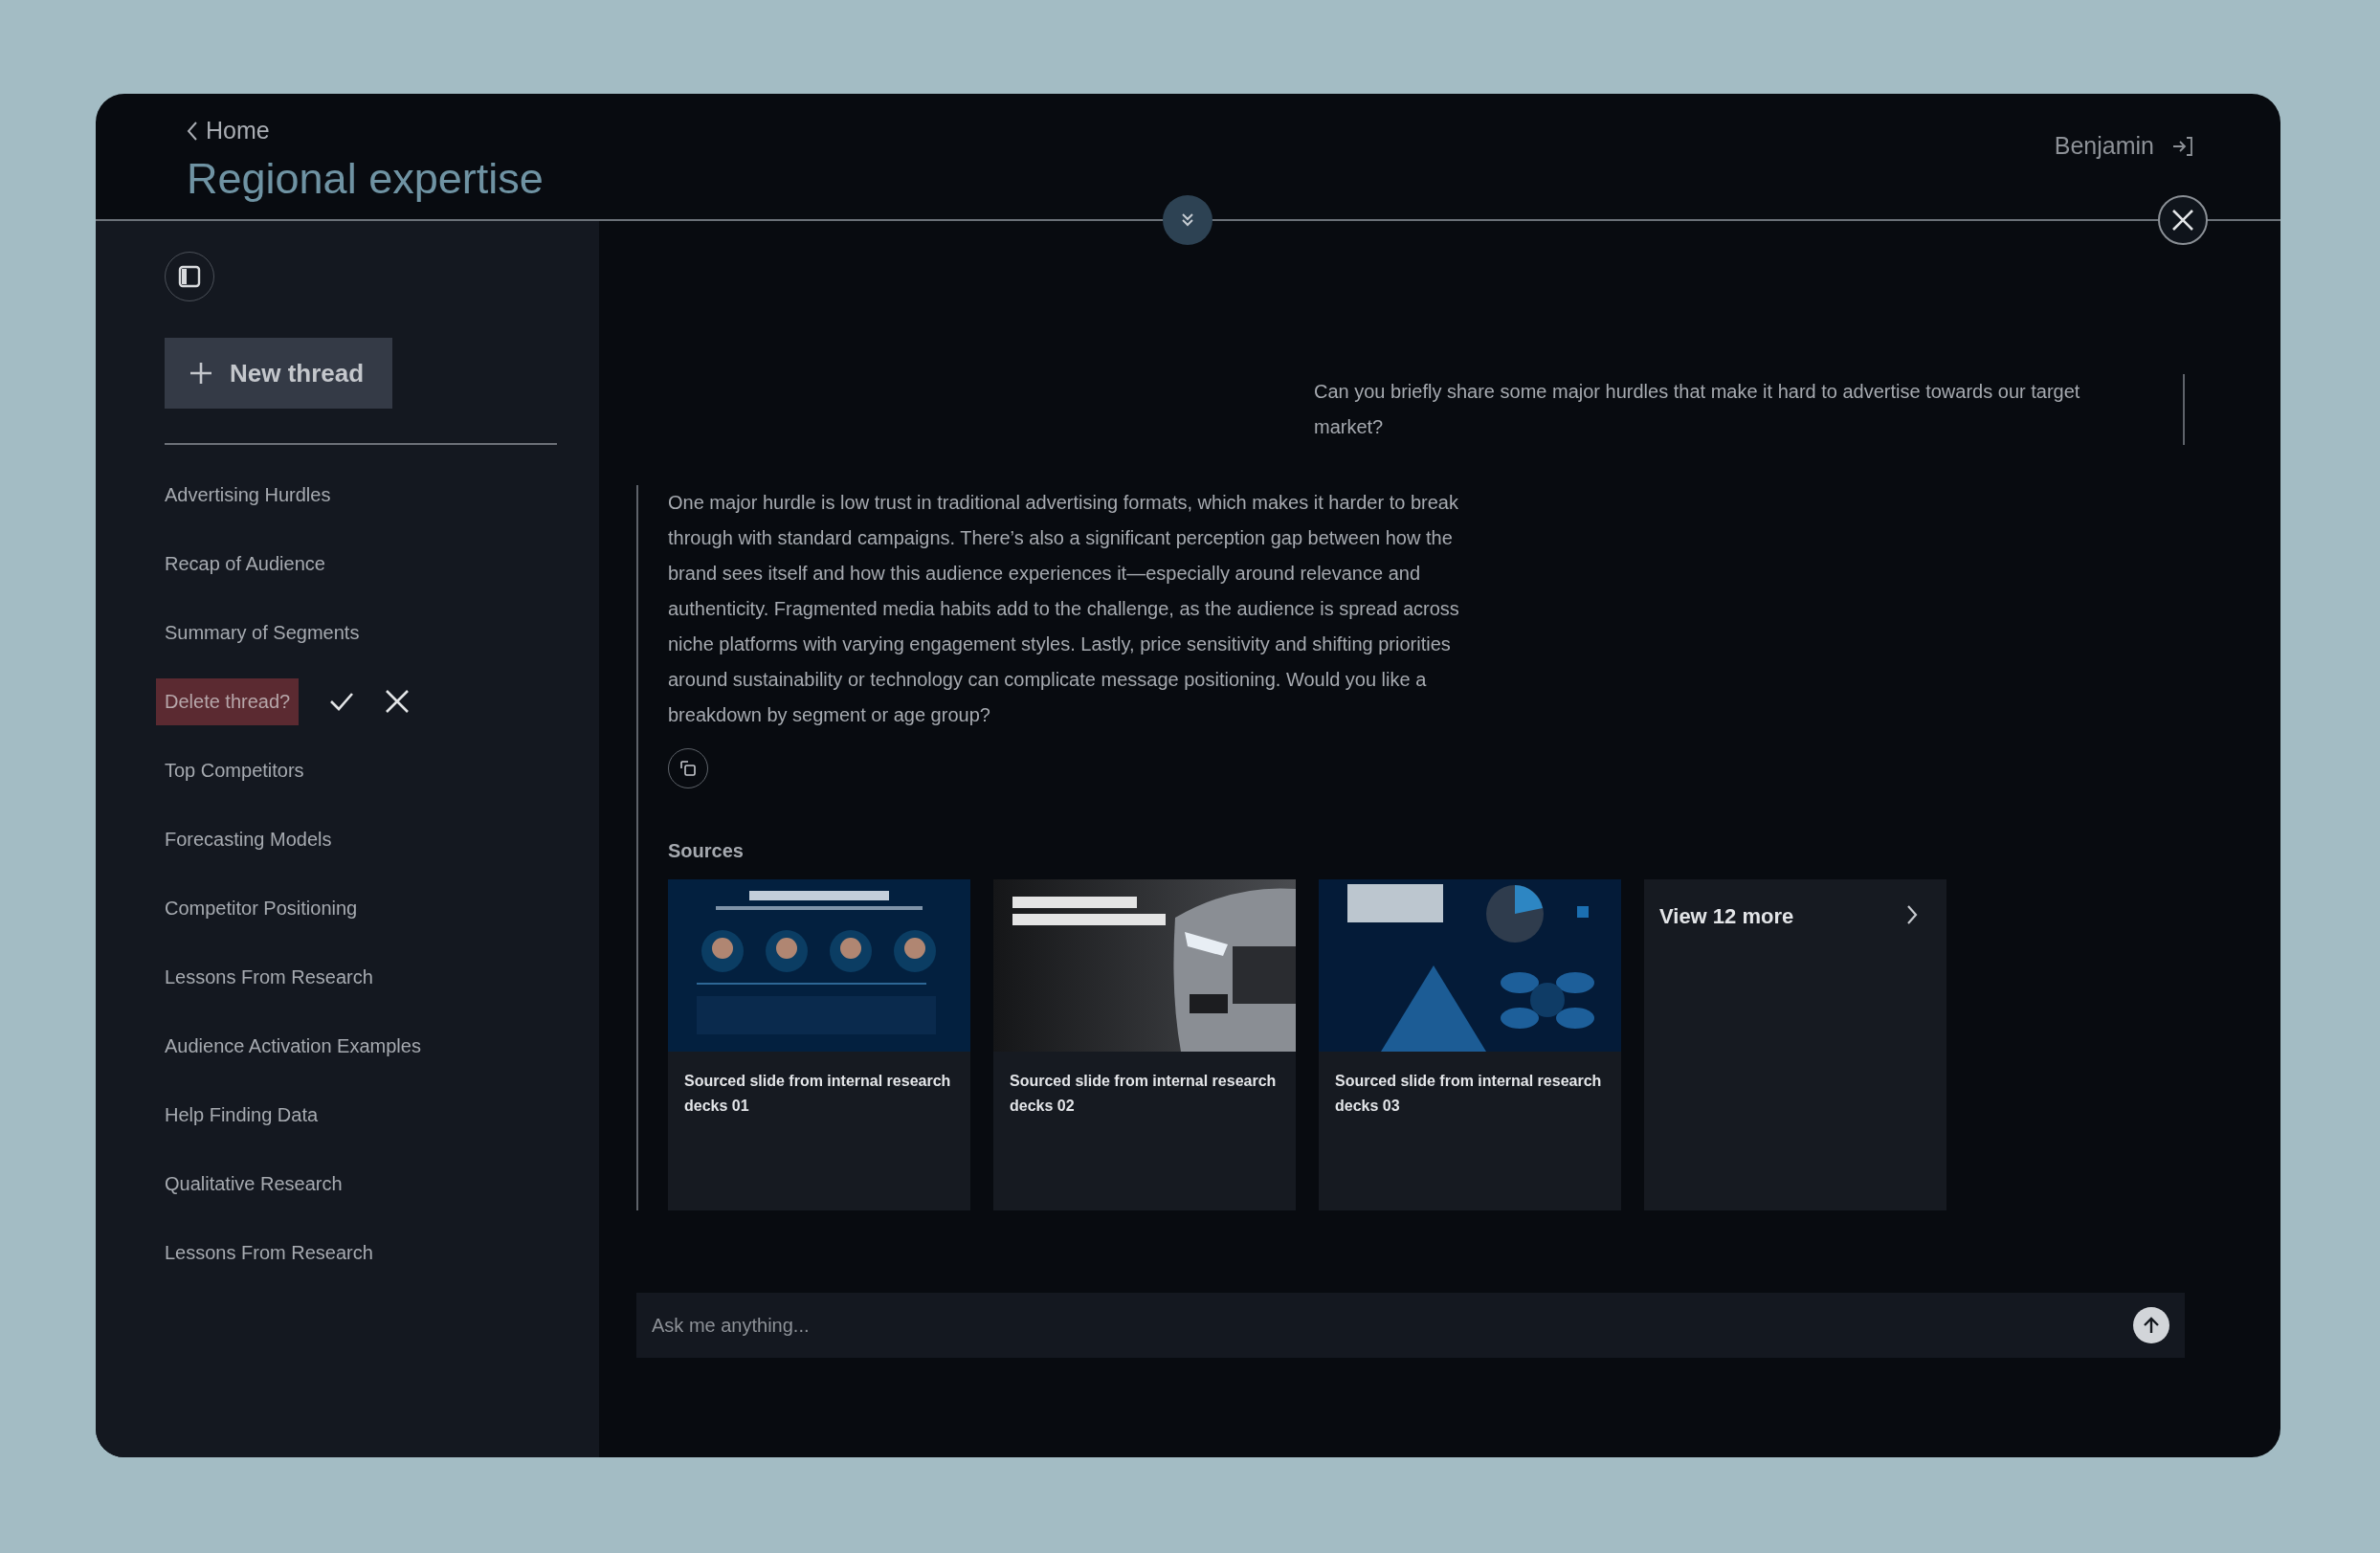  What do you see at coordinates (1697, 409) in the screenshot?
I see `user-message: Can you briefly share some major hurdles that make it hard to advertise towards our target market?` at bounding box center [1697, 409].